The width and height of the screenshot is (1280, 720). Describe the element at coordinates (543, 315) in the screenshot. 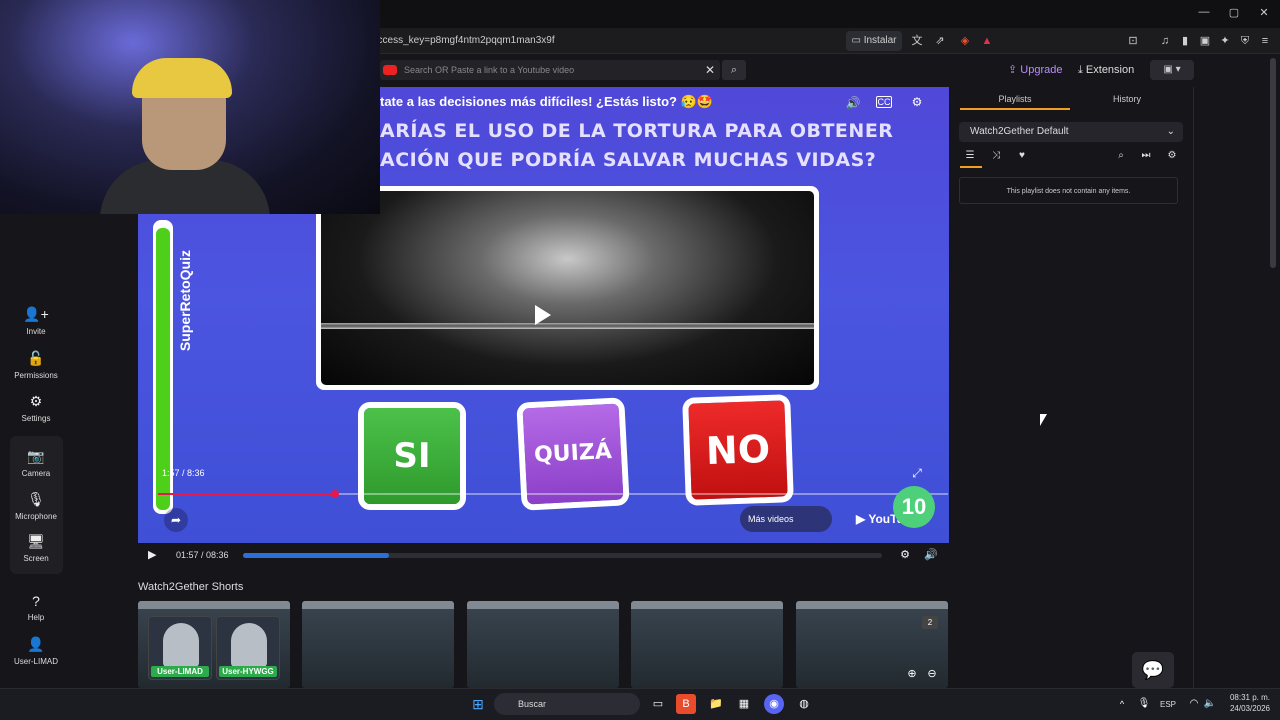

I see `play-icon` at that location.